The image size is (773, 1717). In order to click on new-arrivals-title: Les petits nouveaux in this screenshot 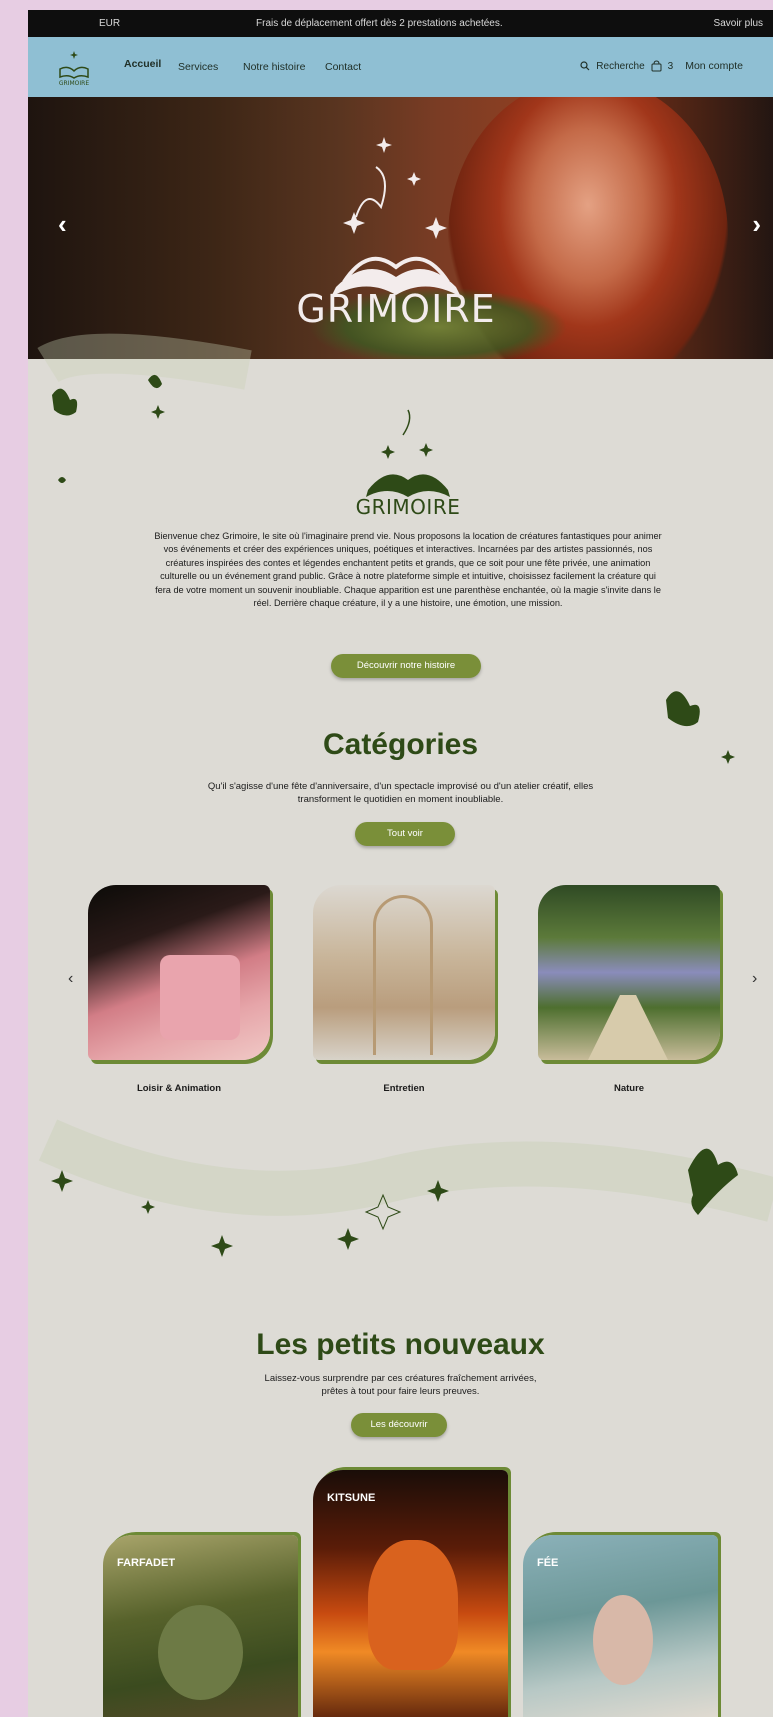, I will do `click(400, 1344)`.